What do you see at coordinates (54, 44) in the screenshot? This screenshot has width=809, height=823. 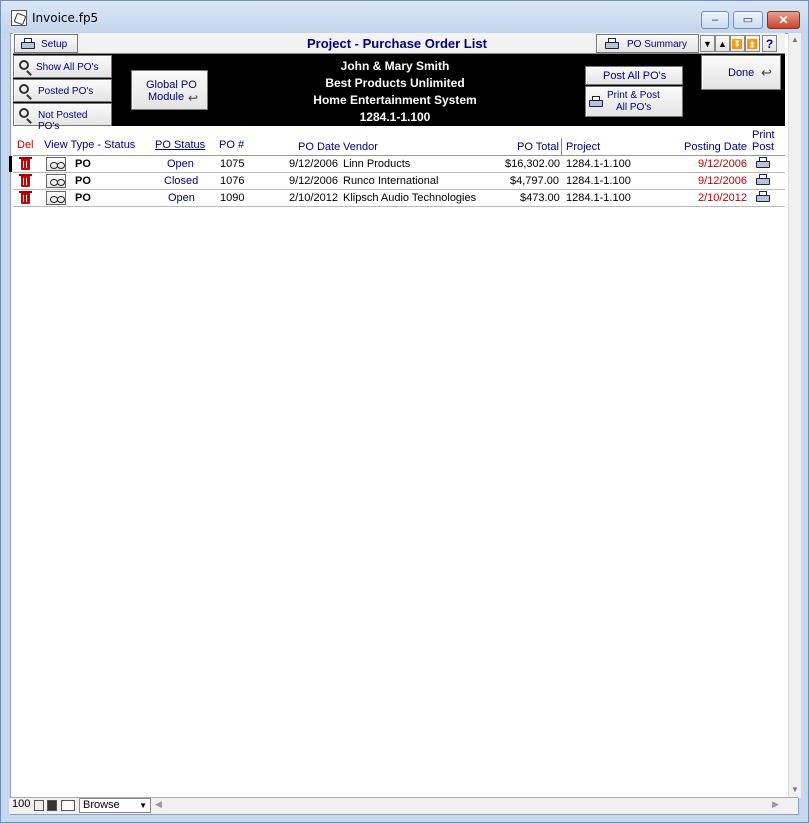 I see `setup-label: Setup` at bounding box center [54, 44].